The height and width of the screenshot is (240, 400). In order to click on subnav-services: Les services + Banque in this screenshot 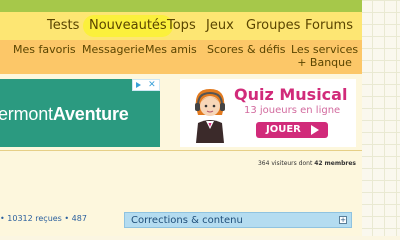, I will do `click(324, 56)`.